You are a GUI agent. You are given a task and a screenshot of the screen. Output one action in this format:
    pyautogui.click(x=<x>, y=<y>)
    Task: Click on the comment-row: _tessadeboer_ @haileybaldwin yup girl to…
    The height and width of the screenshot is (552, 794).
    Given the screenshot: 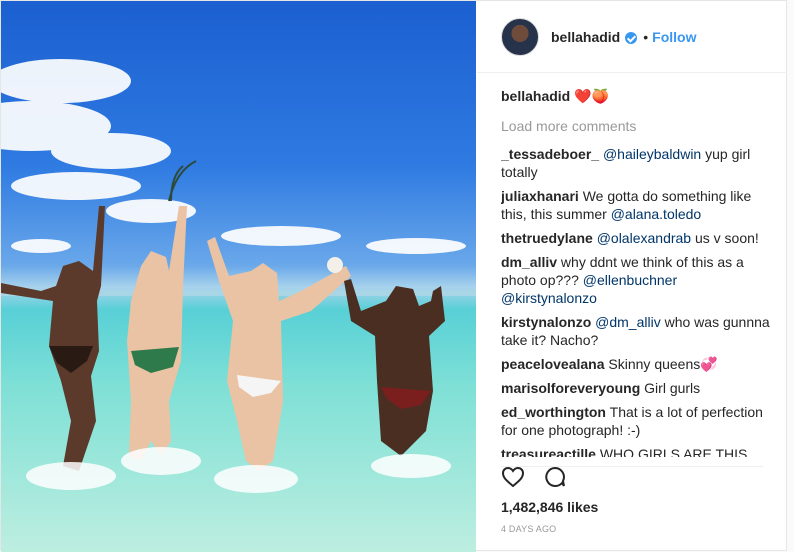 What is the action you would take?
    pyautogui.click(x=636, y=163)
    